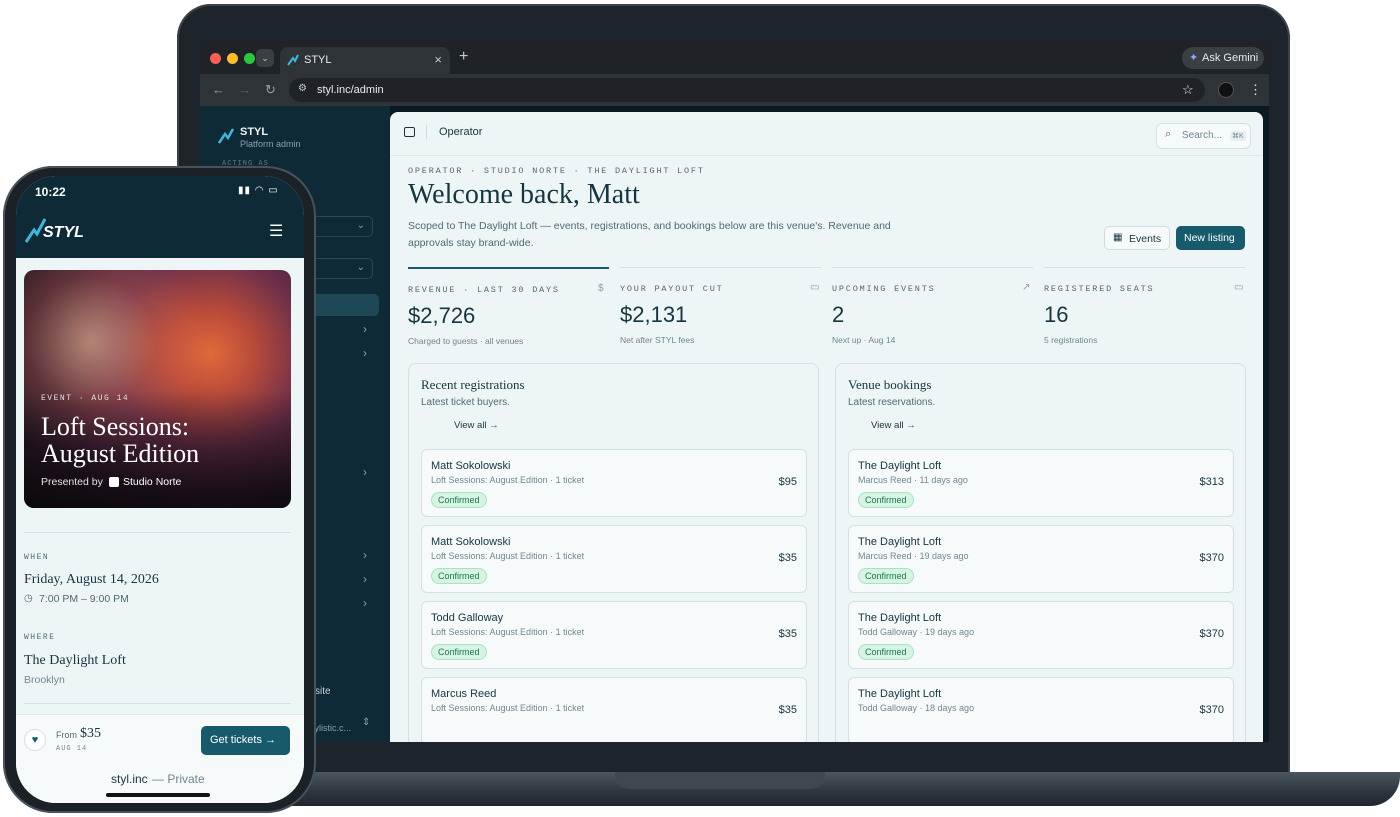 This screenshot has width=1400, height=817. What do you see at coordinates (323, 691) in the screenshot?
I see `sidebar-item-partial: site` at bounding box center [323, 691].